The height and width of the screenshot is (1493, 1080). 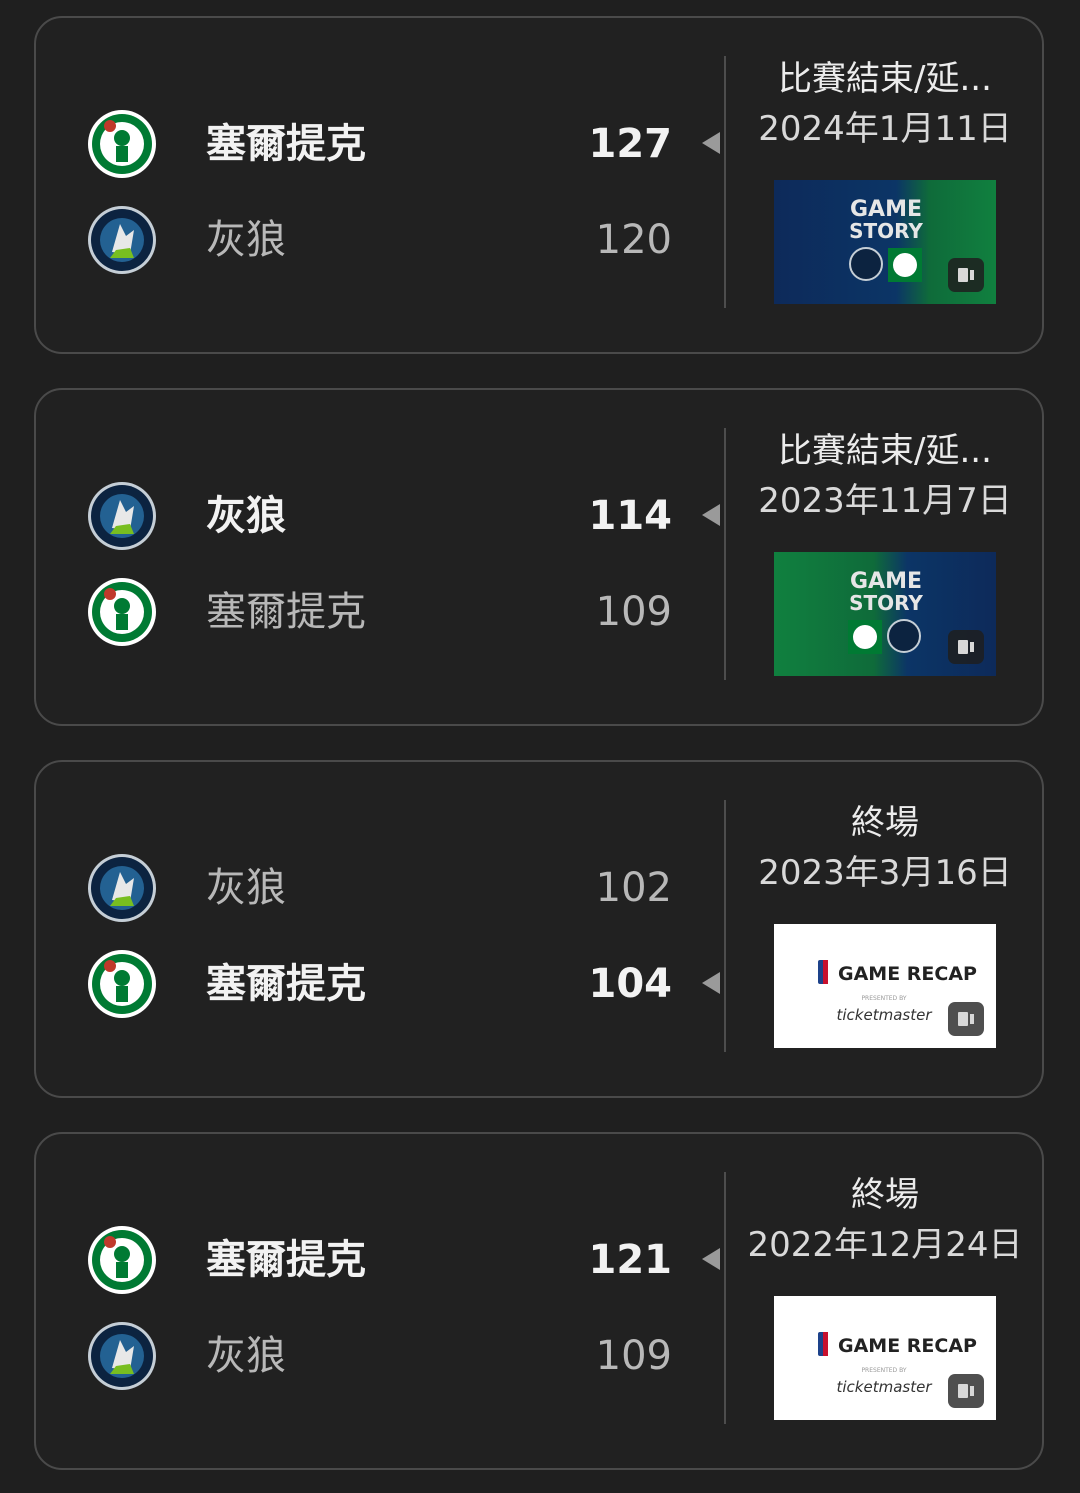 What do you see at coordinates (630, 984) in the screenshot?
I see `team-score: 104` at bounding box center [630, 984].